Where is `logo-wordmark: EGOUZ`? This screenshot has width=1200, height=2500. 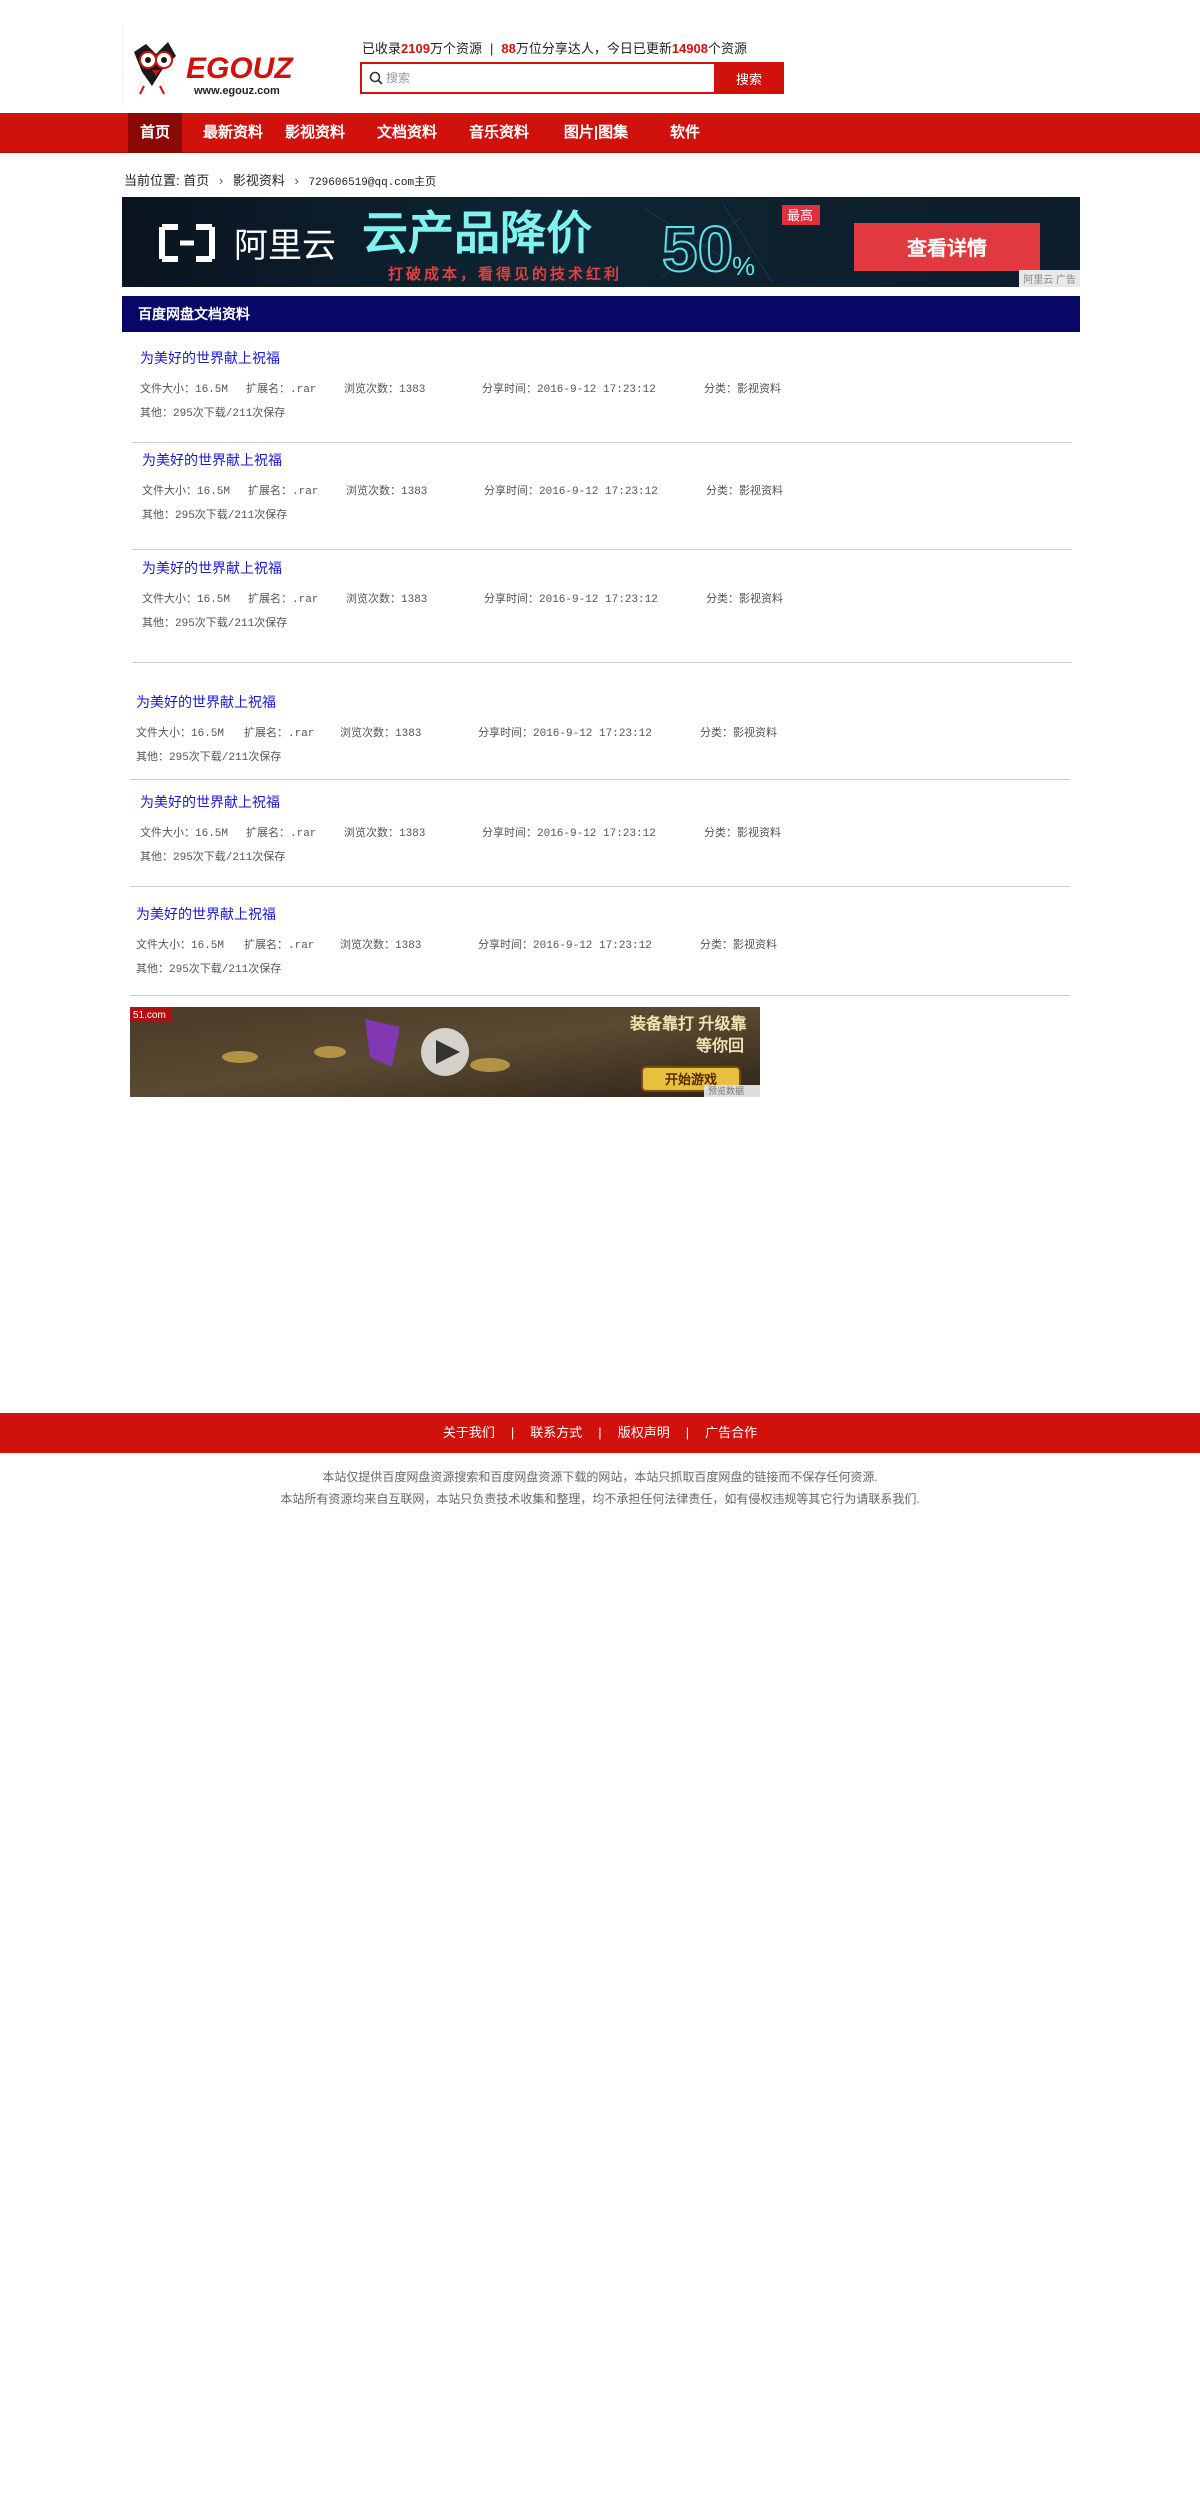 logo-wordmark: EGOUZ is located at coordinates (240, 68).